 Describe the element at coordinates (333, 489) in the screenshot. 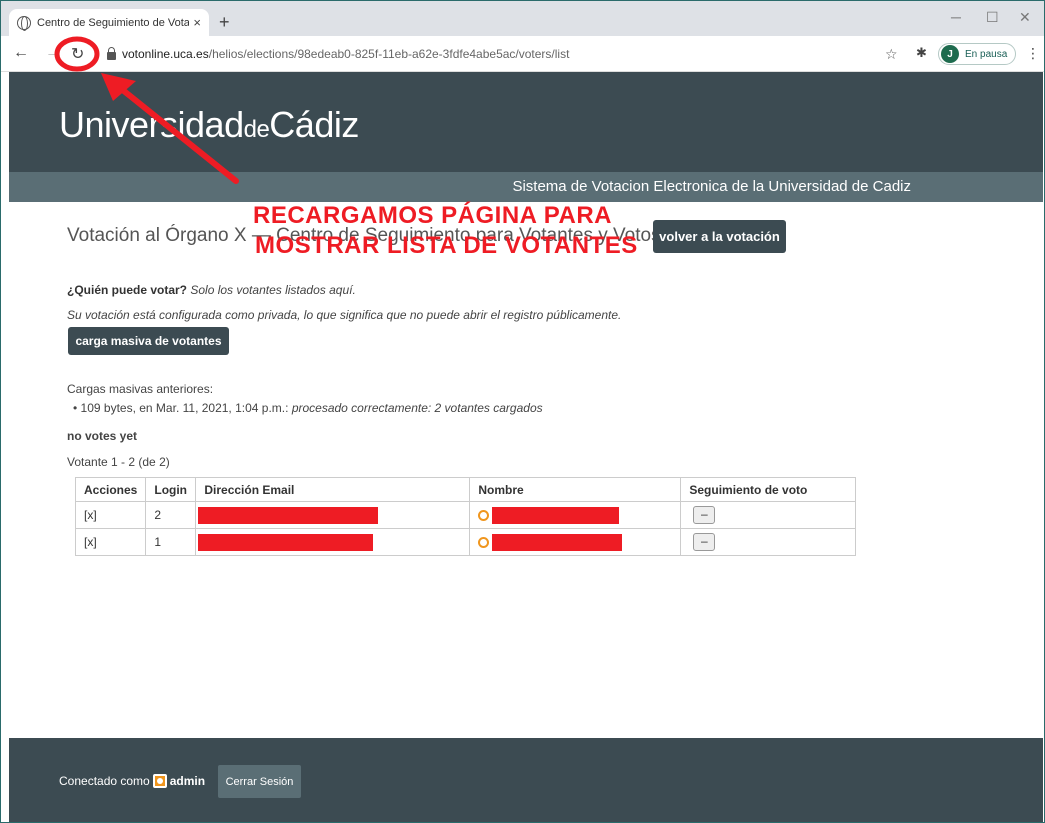

I see `col-header-email: Dirección Email` at that location.